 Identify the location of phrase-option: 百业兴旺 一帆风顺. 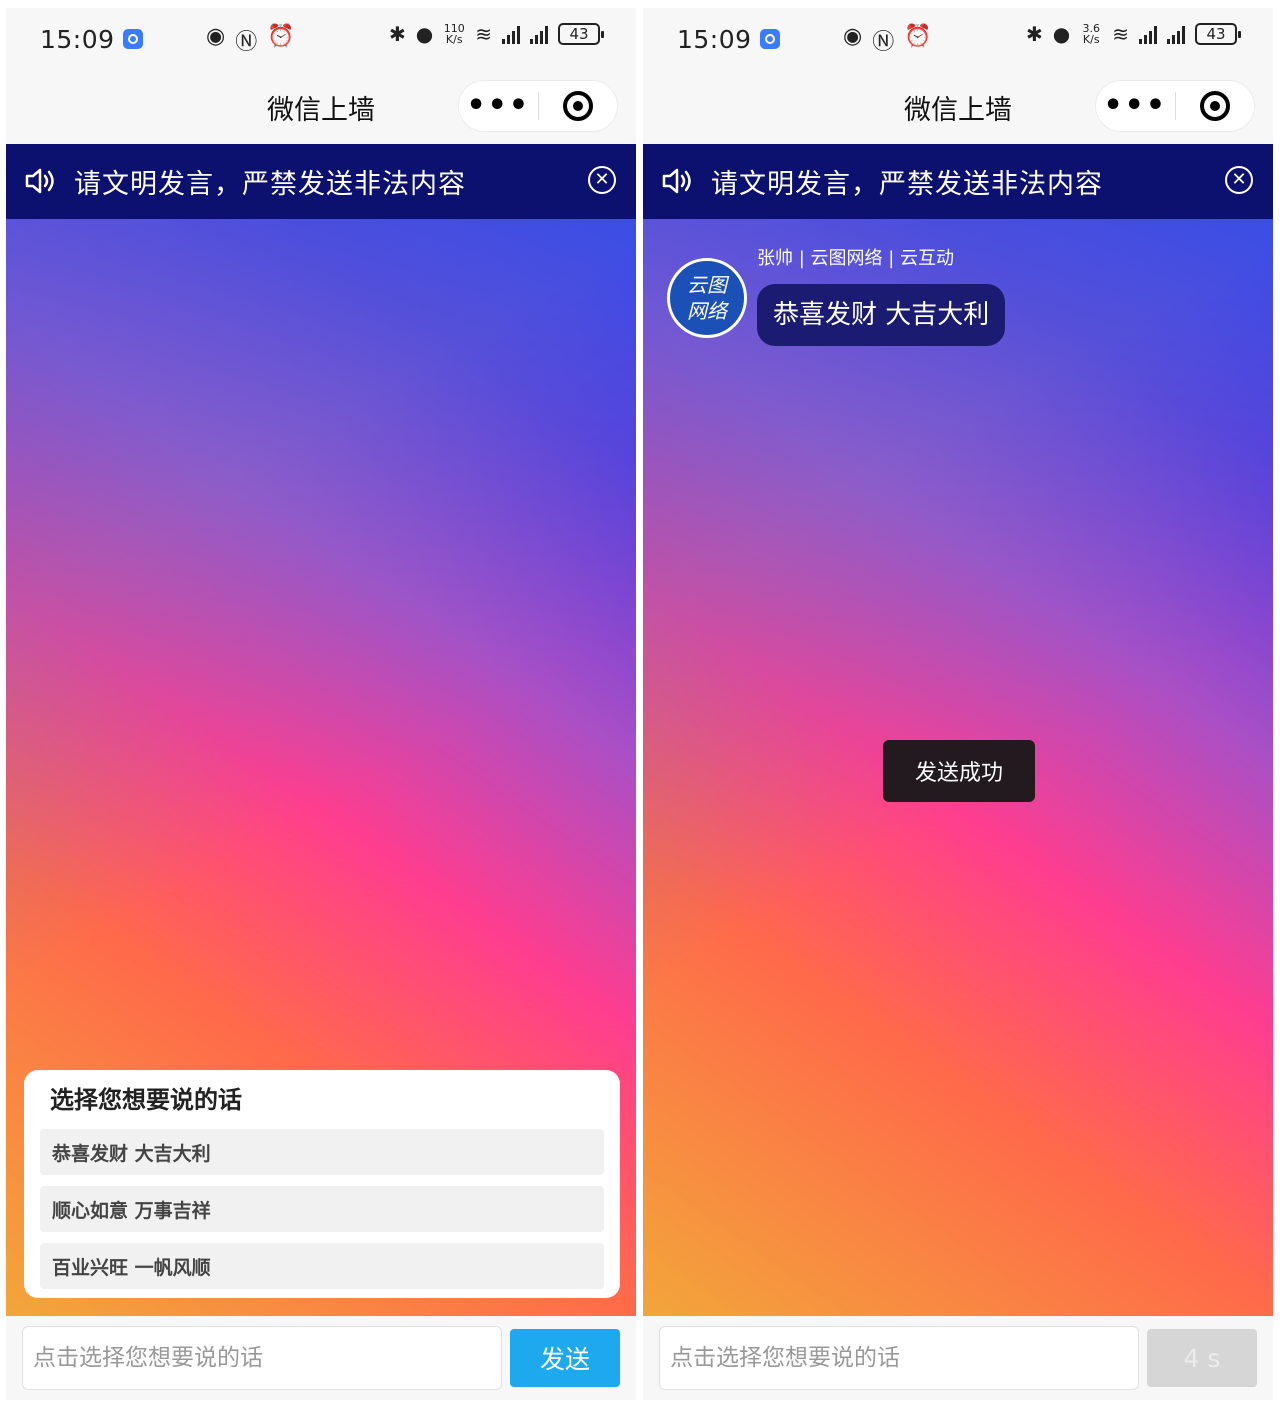
(322, 1266).